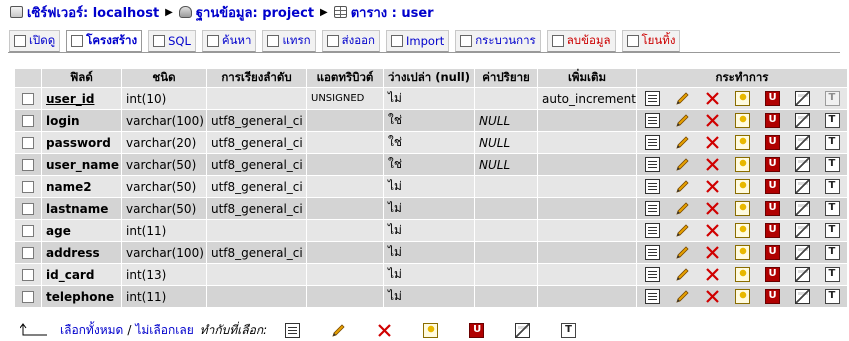 This screenshot has height=341, width=849. What do you see at coordinates (418, 41) in the screenshot?
I see `tab-6: Import` at bounding box center [418, 41].